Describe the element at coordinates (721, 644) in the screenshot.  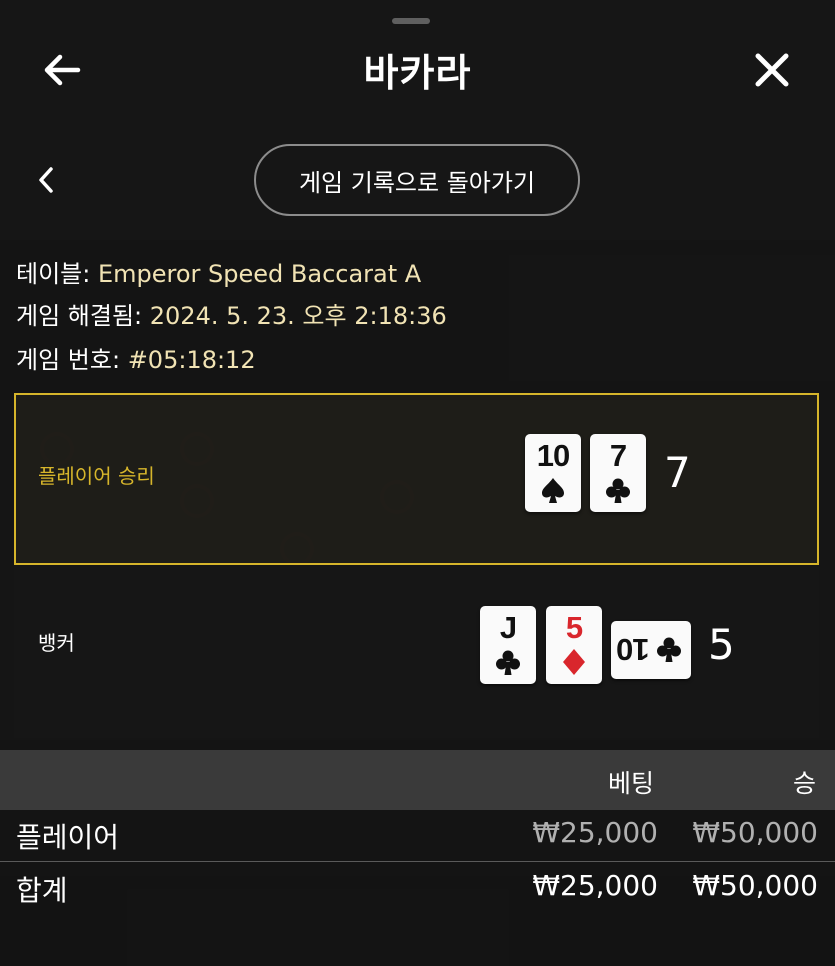
I see `banker-total: 5` at that location.